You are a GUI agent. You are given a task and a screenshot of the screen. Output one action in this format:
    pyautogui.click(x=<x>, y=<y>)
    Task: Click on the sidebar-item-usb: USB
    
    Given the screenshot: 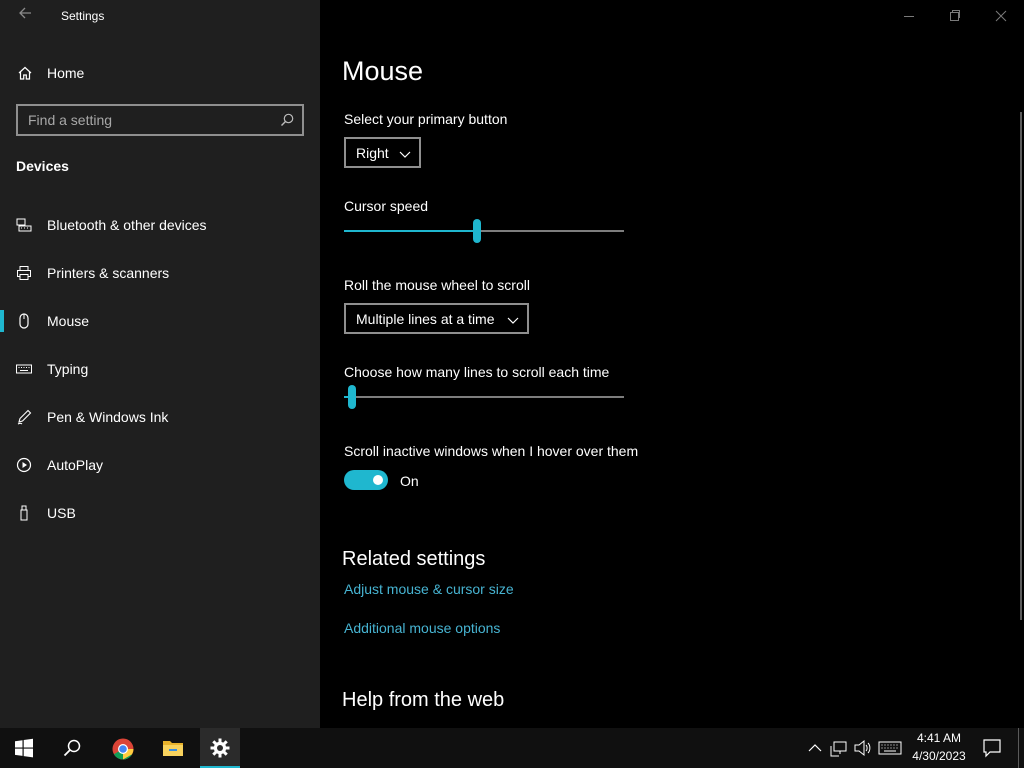 What is the action you would take?
    pyautogui.click(x=160, y=513)
    